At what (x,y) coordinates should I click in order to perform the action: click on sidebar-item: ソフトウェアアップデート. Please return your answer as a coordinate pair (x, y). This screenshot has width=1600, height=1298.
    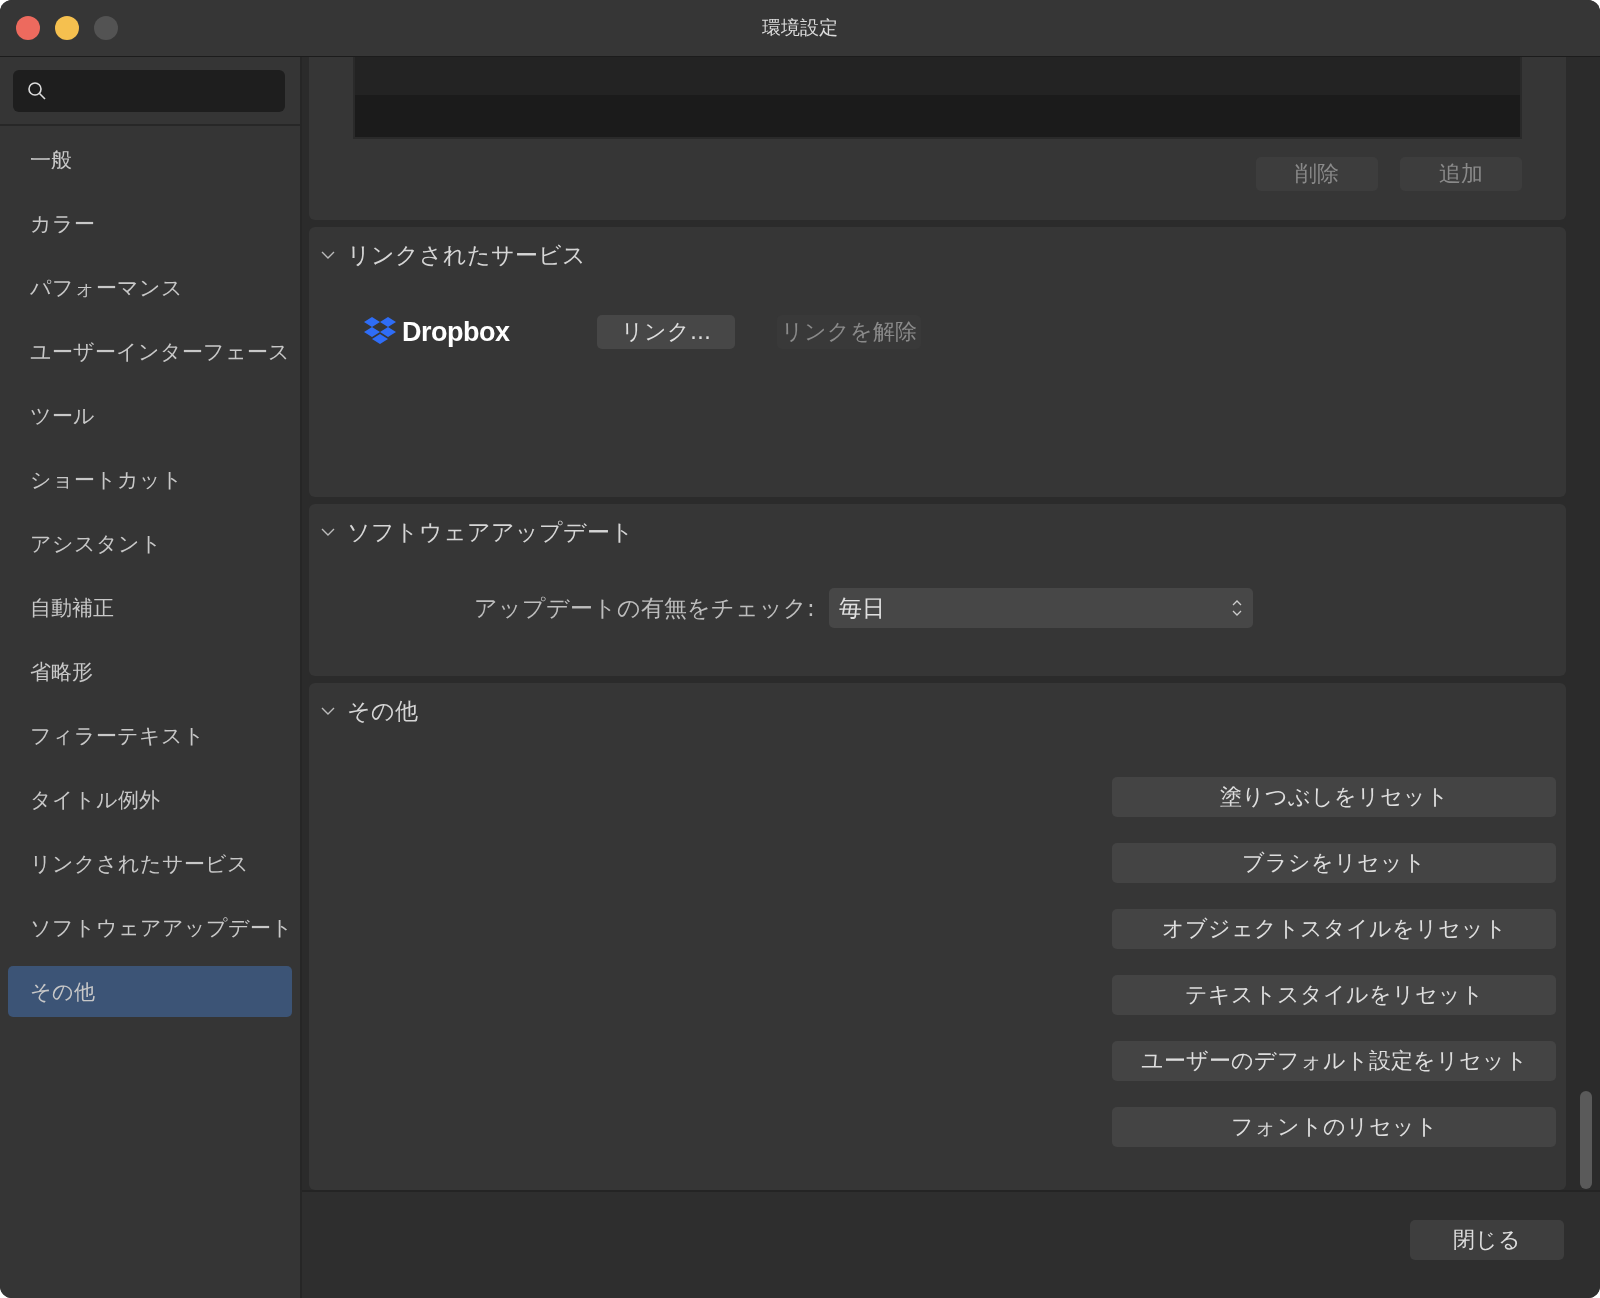
    Looking at the image, I should click on (150, 927).